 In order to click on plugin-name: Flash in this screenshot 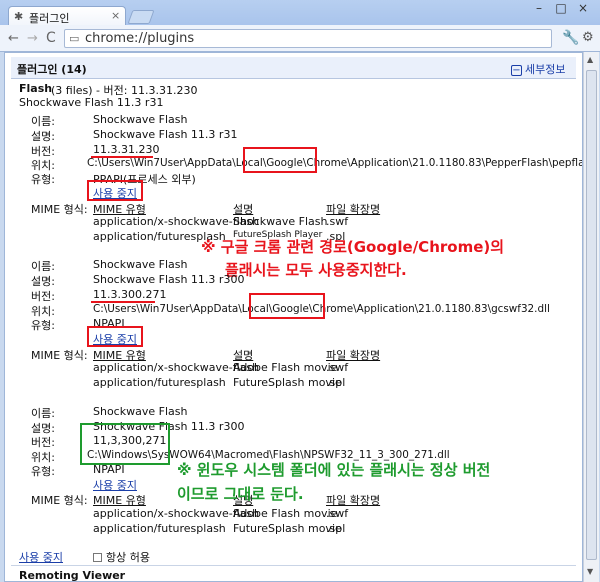, I will do `click(36, 88)`.